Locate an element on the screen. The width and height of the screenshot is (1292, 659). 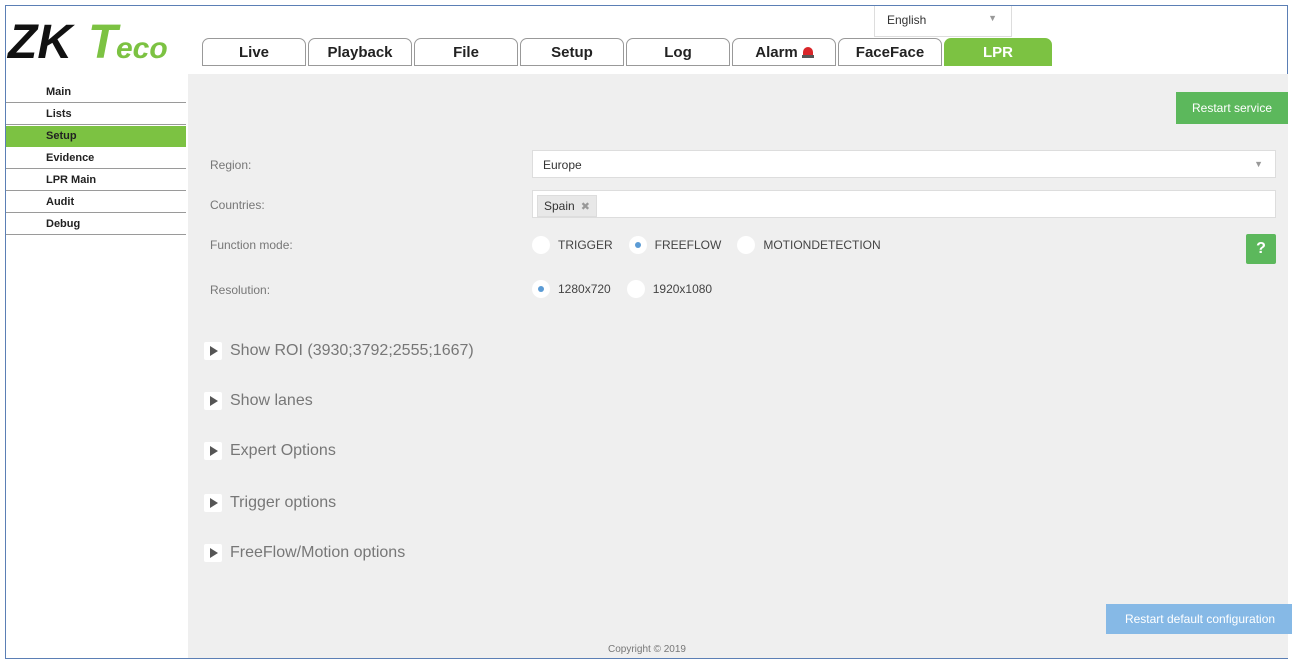
tab-label: FaceFace is located at coordinates (890, 52).